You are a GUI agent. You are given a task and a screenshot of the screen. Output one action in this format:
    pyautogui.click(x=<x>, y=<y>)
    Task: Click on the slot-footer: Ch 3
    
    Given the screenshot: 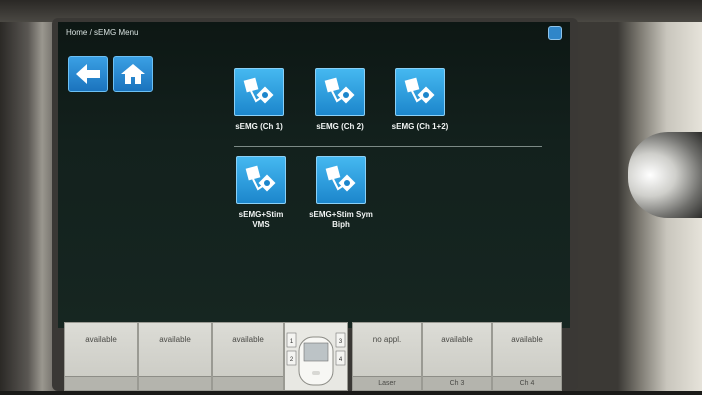 What is the action you would take?
    pyautogui.click(x=457, y=383)
    